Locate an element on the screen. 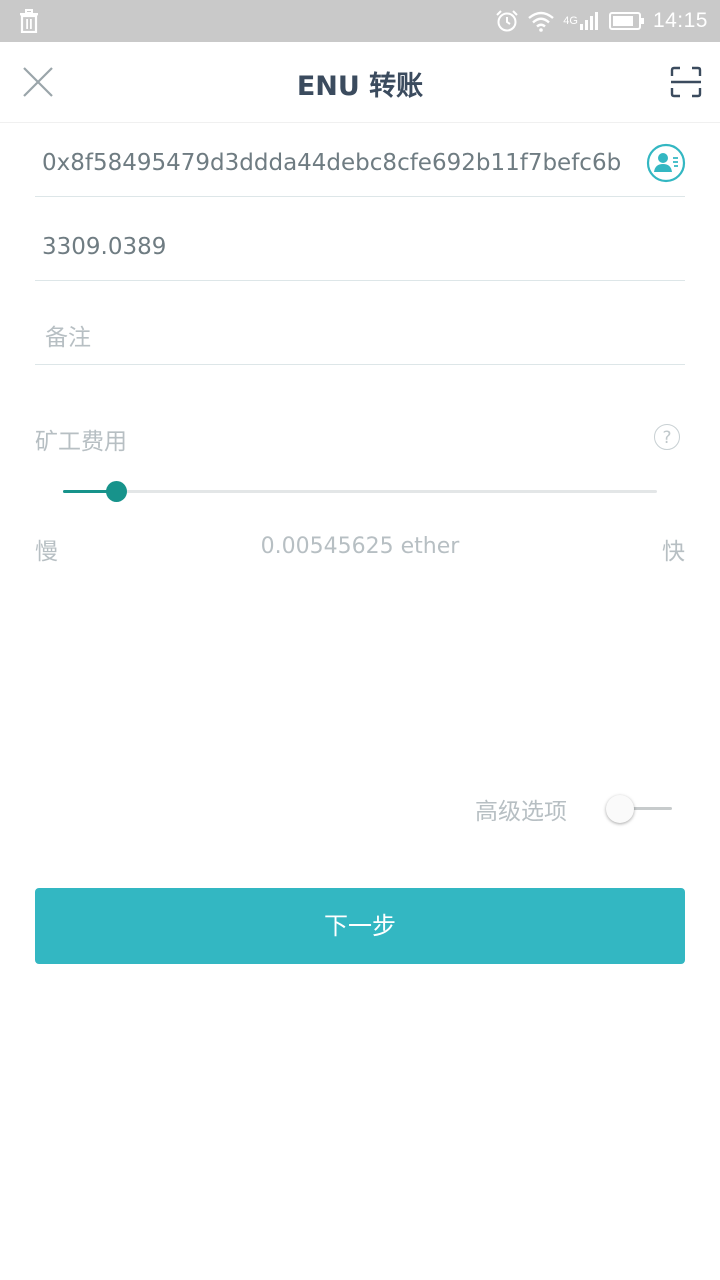  help-icon: ? is located at coordinates (667, 437).